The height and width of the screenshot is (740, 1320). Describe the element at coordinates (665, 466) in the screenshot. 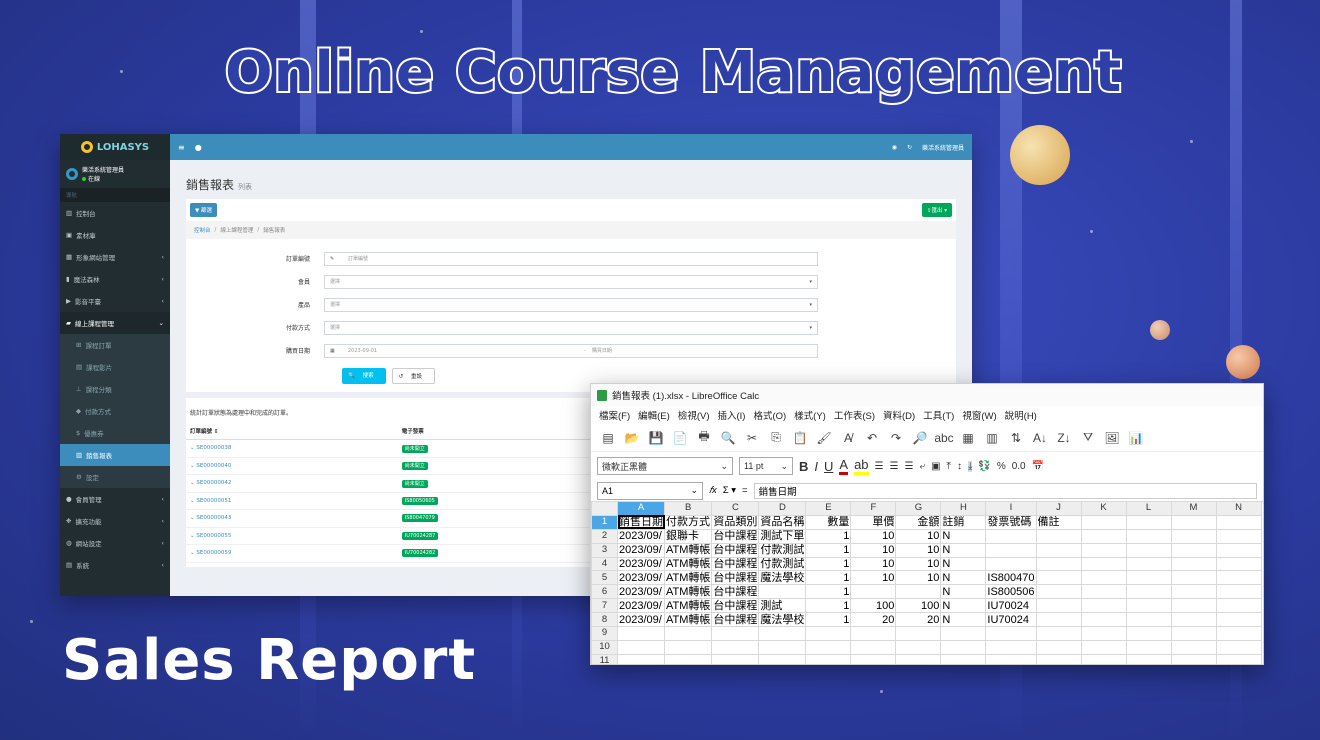

I see `font-name-select: 微軟正黑體 ⌄` at that location.